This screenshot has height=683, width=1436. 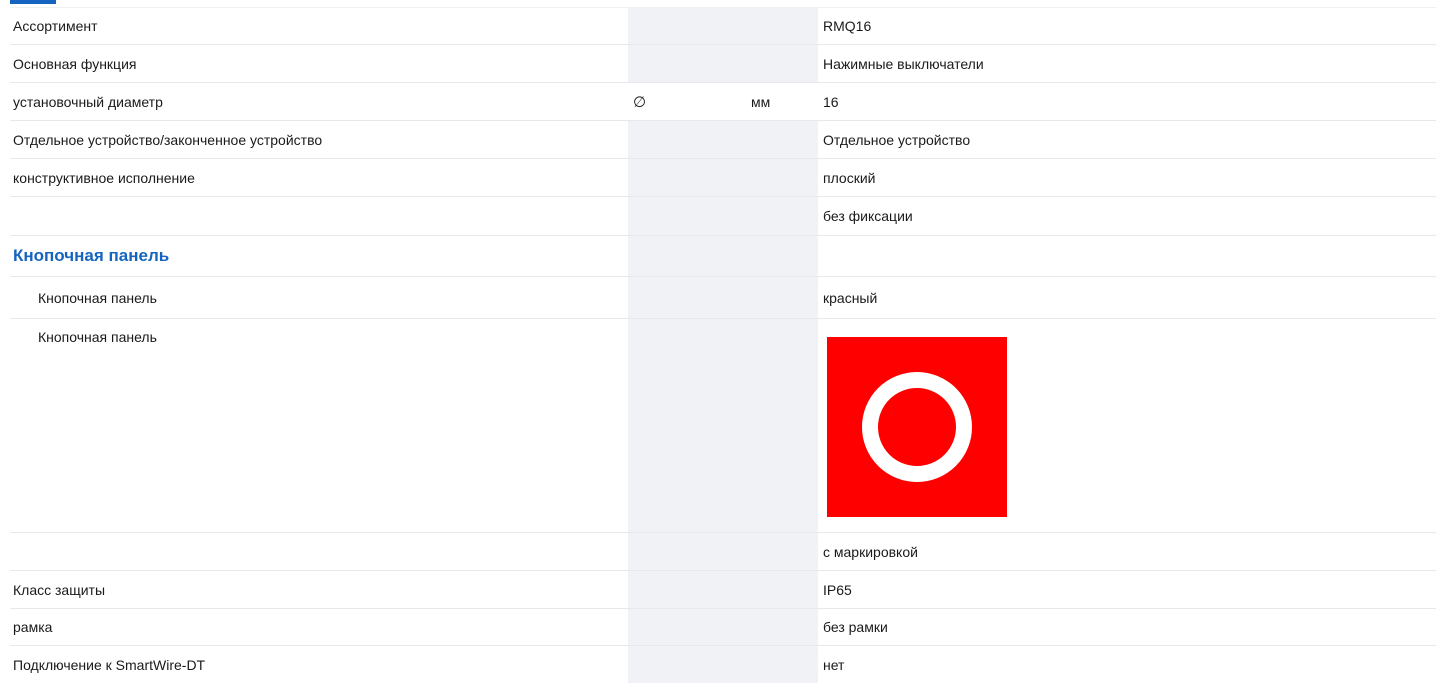 I want to click on table-row-marking: с маркировкой, so click(x=723, y=551).